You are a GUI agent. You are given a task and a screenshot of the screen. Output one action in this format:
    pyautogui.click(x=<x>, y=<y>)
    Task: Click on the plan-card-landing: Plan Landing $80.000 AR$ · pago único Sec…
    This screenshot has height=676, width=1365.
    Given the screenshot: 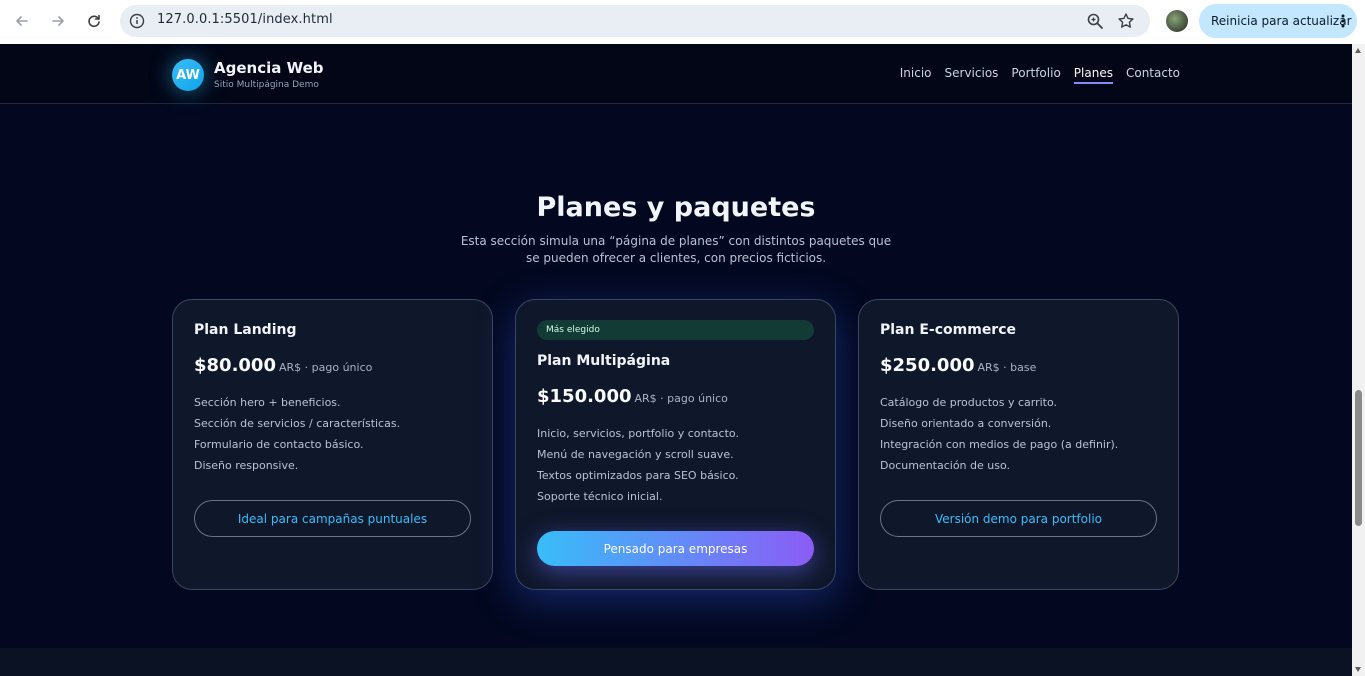 What is the action you would take?
    pyautogui.click(x=332, y=444)
    